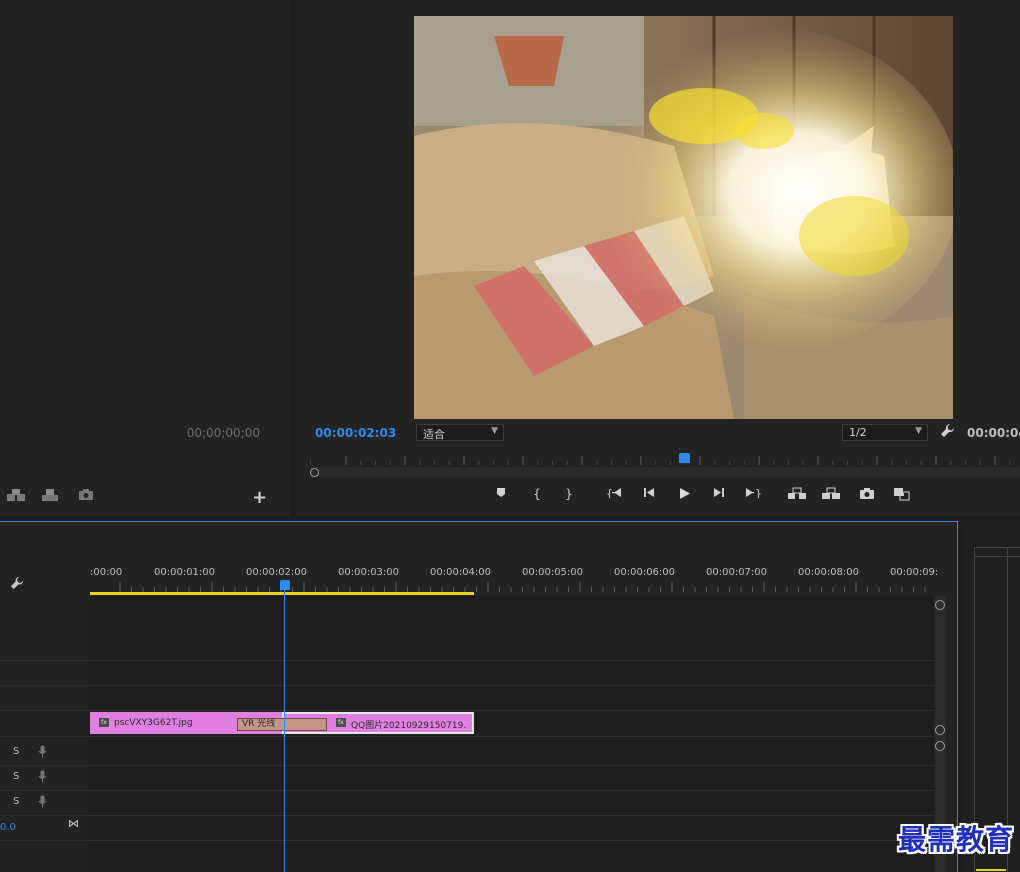 The width and height of the screenshot is (1020, 872). Describe the element at coordinates (50, 496) in the screenshot. I see `overwrite-icon` at that location.